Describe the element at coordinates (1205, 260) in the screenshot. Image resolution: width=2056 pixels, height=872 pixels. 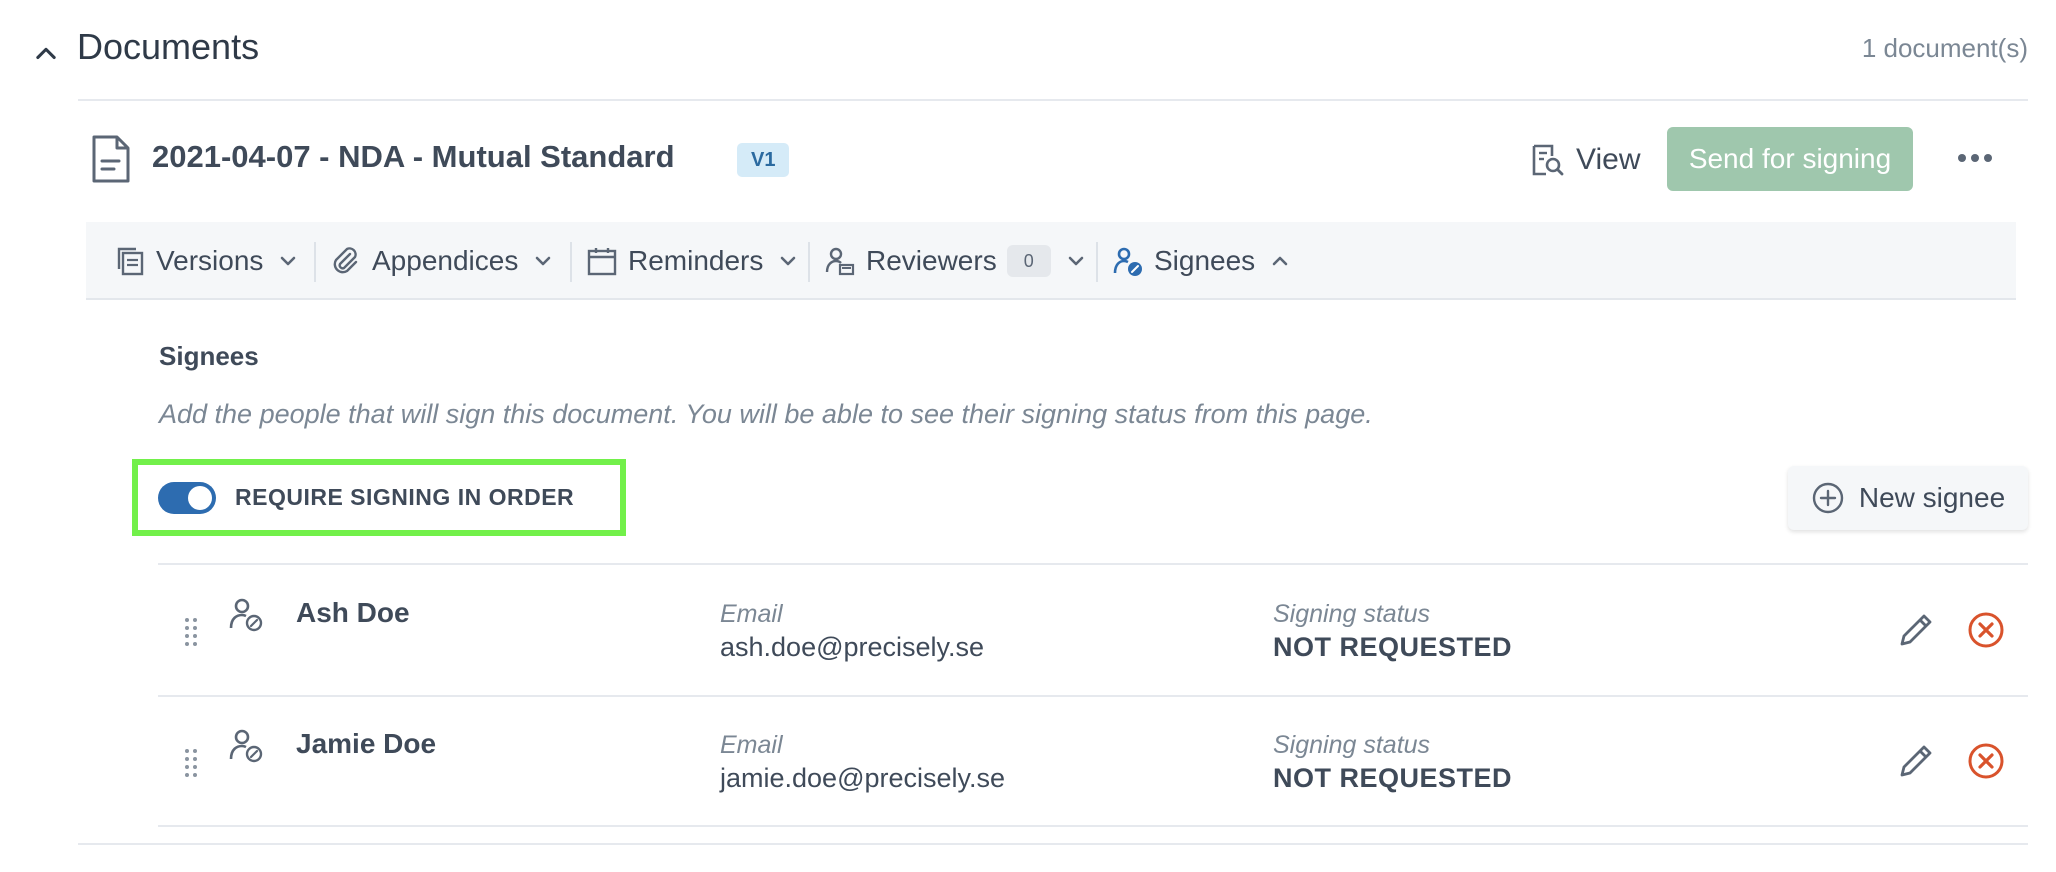
I see `tab-signees-label: Signees` at that location.